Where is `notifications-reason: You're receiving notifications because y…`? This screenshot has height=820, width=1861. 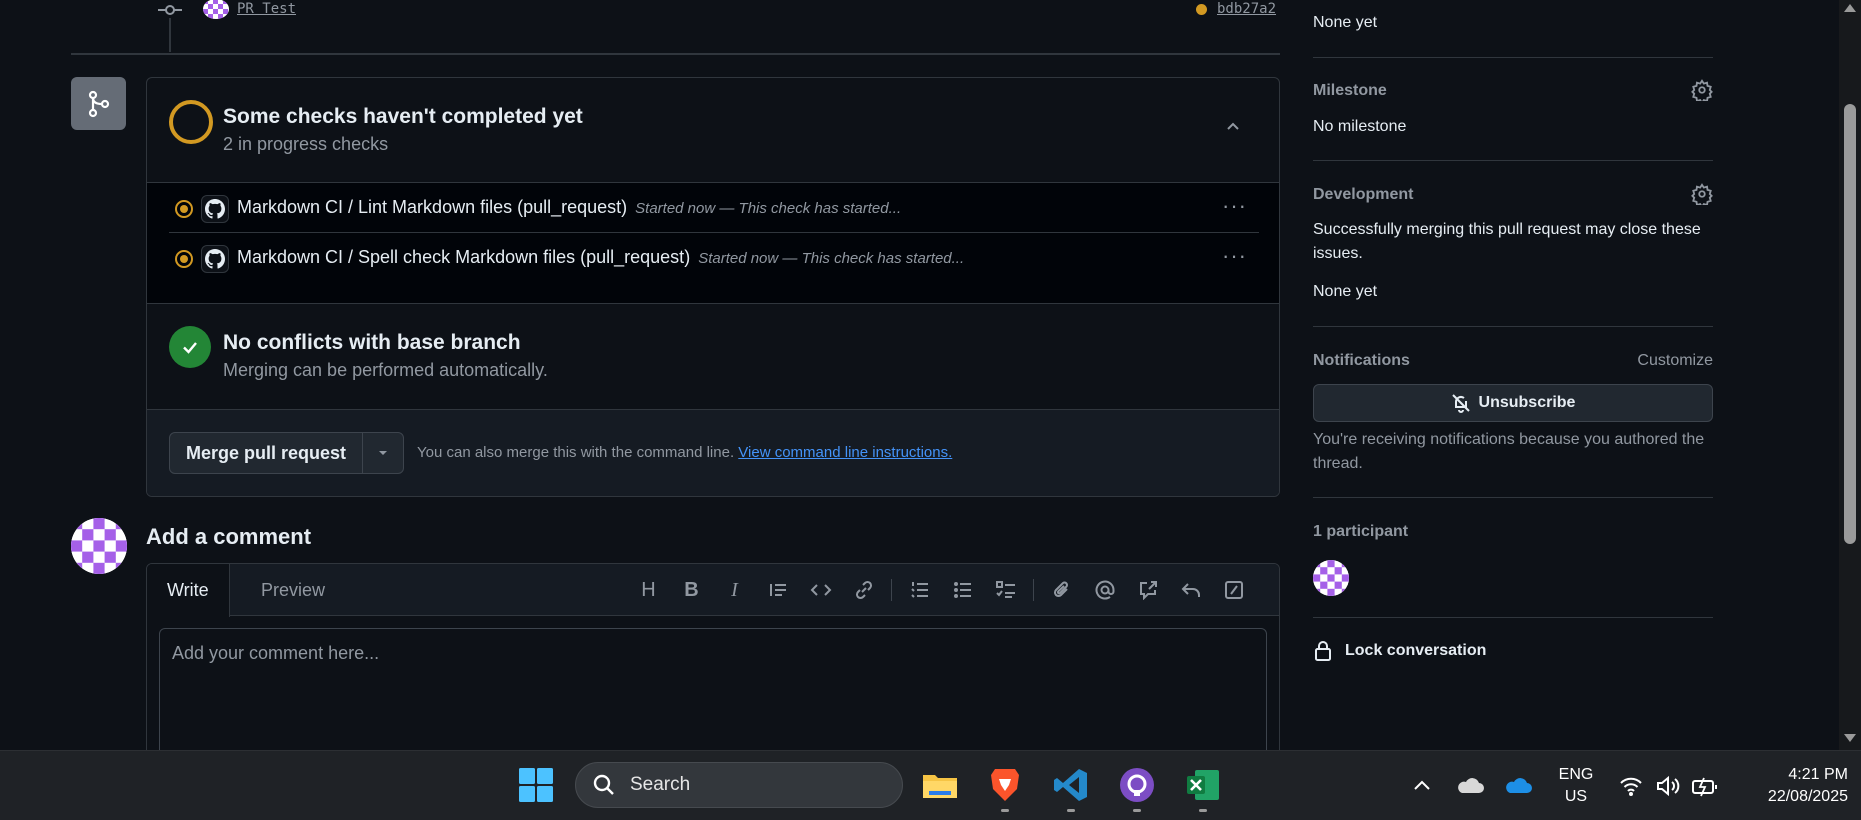 notifications-reason: You're receiving notifications because y… is located at coordinates (1509, 451).